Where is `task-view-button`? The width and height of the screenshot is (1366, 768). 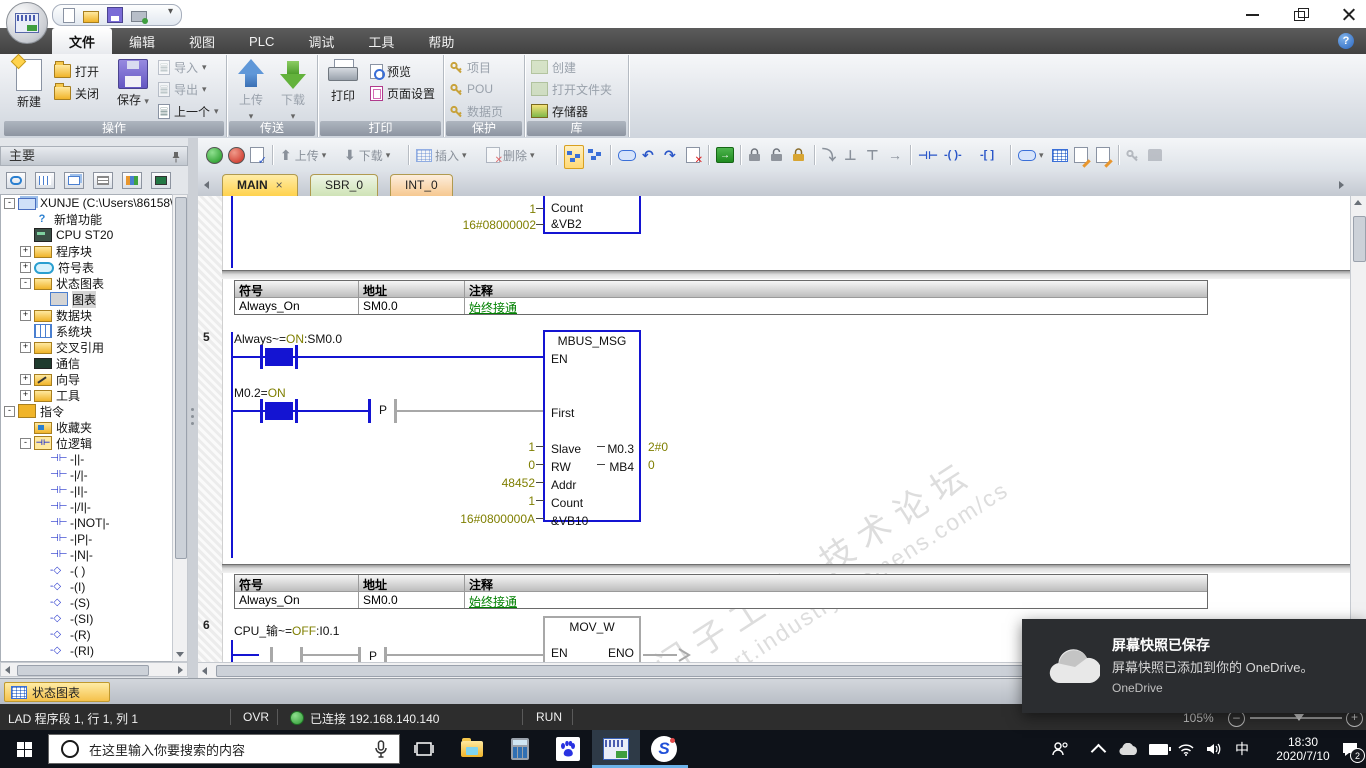 task-view-button is located at coordinates (424, 749).